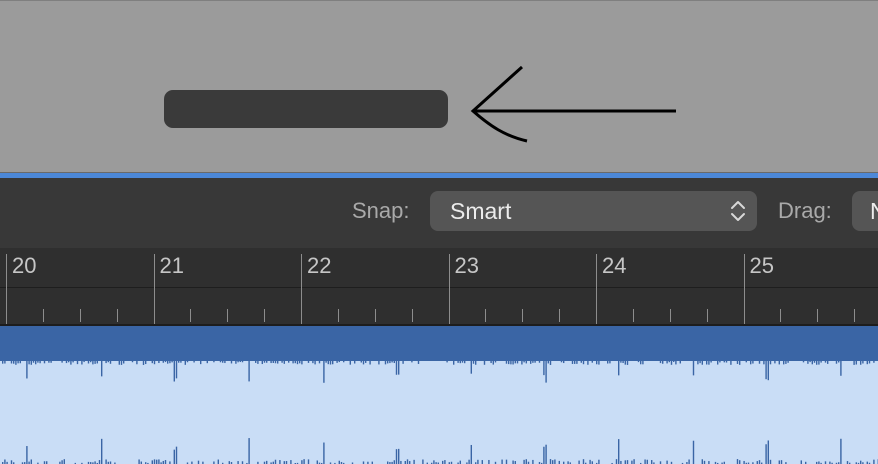 The image size is (878, 464). What do you see at coordinates (439, 343) in the screenshot?
I see `audio-region-header` at bounding box center [439, 343].